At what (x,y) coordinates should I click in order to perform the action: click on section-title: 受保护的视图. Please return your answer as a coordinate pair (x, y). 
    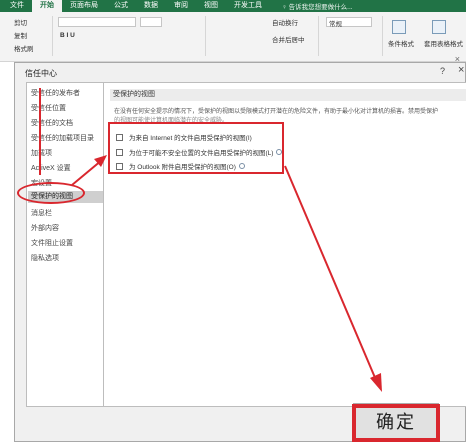
    Looking at the image, I should click on (288, 95).